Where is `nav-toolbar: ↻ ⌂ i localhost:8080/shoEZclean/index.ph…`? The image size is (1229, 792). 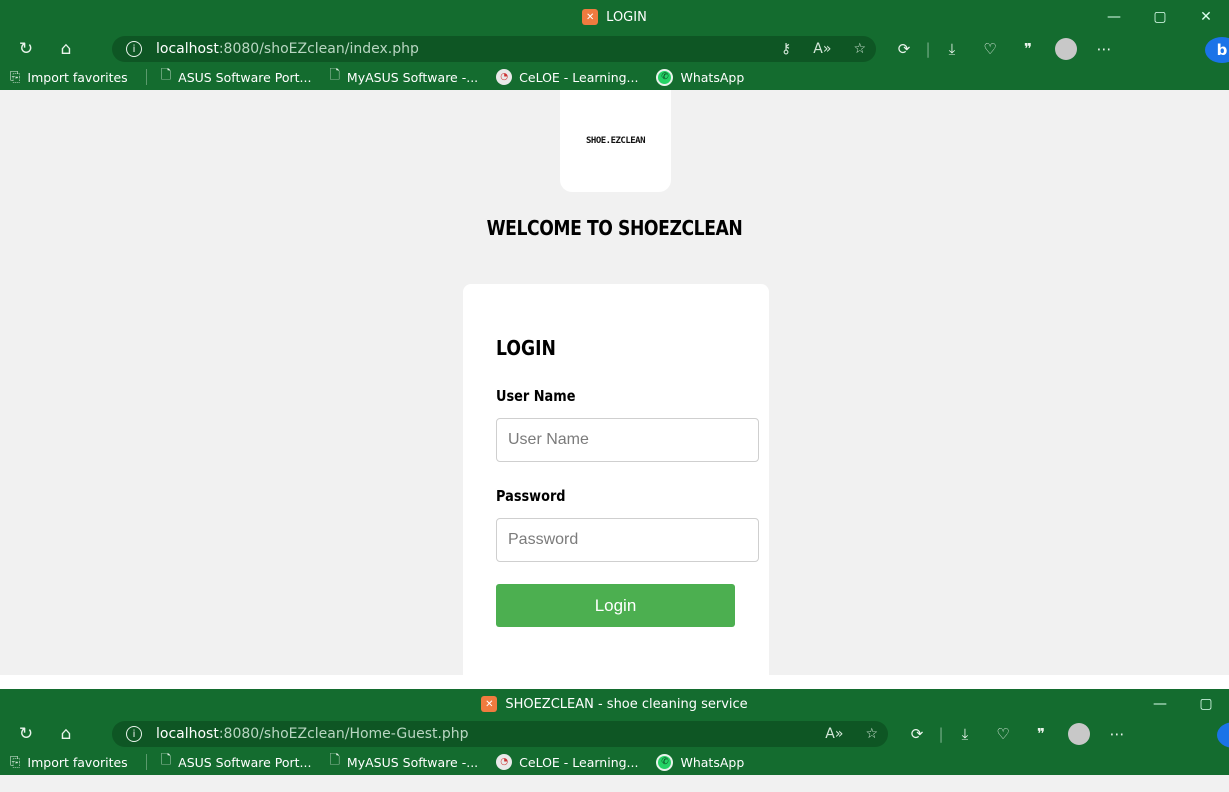 nav-toolbar: ↻ ⌂ i localhost:8080/shoEZclean/index.ph… is located at coordinates (614, 49).